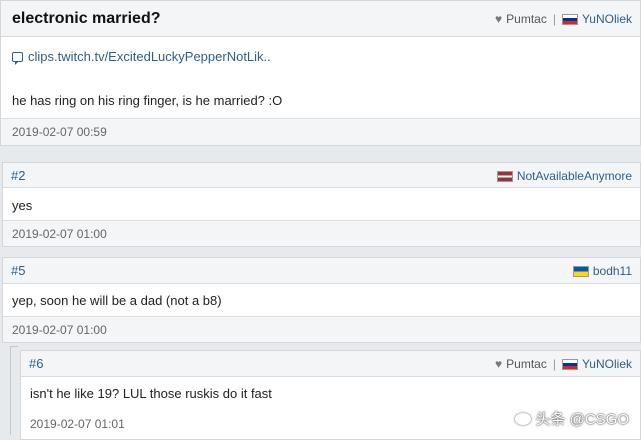 Image resolution: width=641 pixels, height=440 pixels. I want to click on reply-header: #6 ♥ Pumtac | YuNOliek, so click(330, 364).